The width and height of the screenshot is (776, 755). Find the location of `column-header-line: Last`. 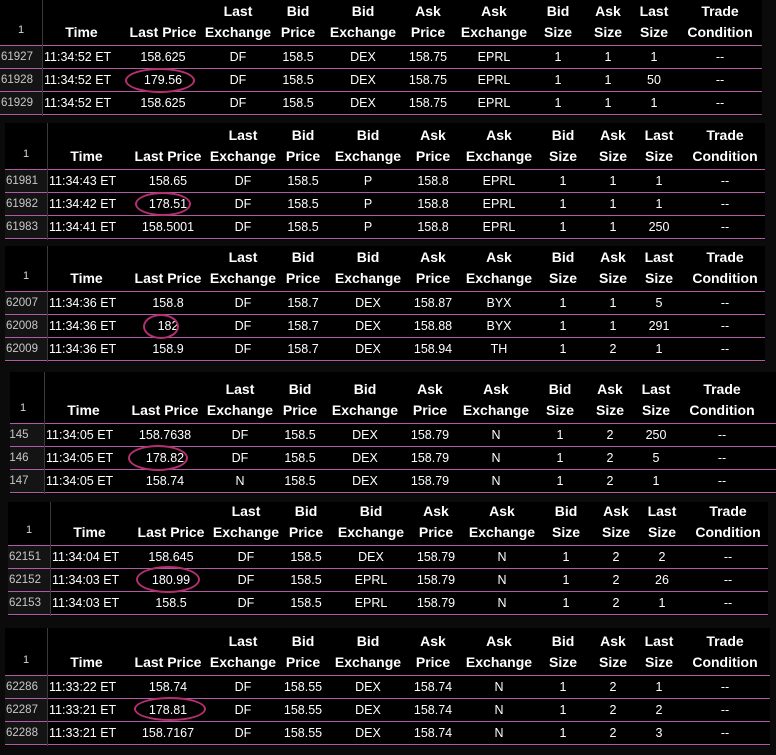

column-header-line: Last is located at coordinates (659, 641).